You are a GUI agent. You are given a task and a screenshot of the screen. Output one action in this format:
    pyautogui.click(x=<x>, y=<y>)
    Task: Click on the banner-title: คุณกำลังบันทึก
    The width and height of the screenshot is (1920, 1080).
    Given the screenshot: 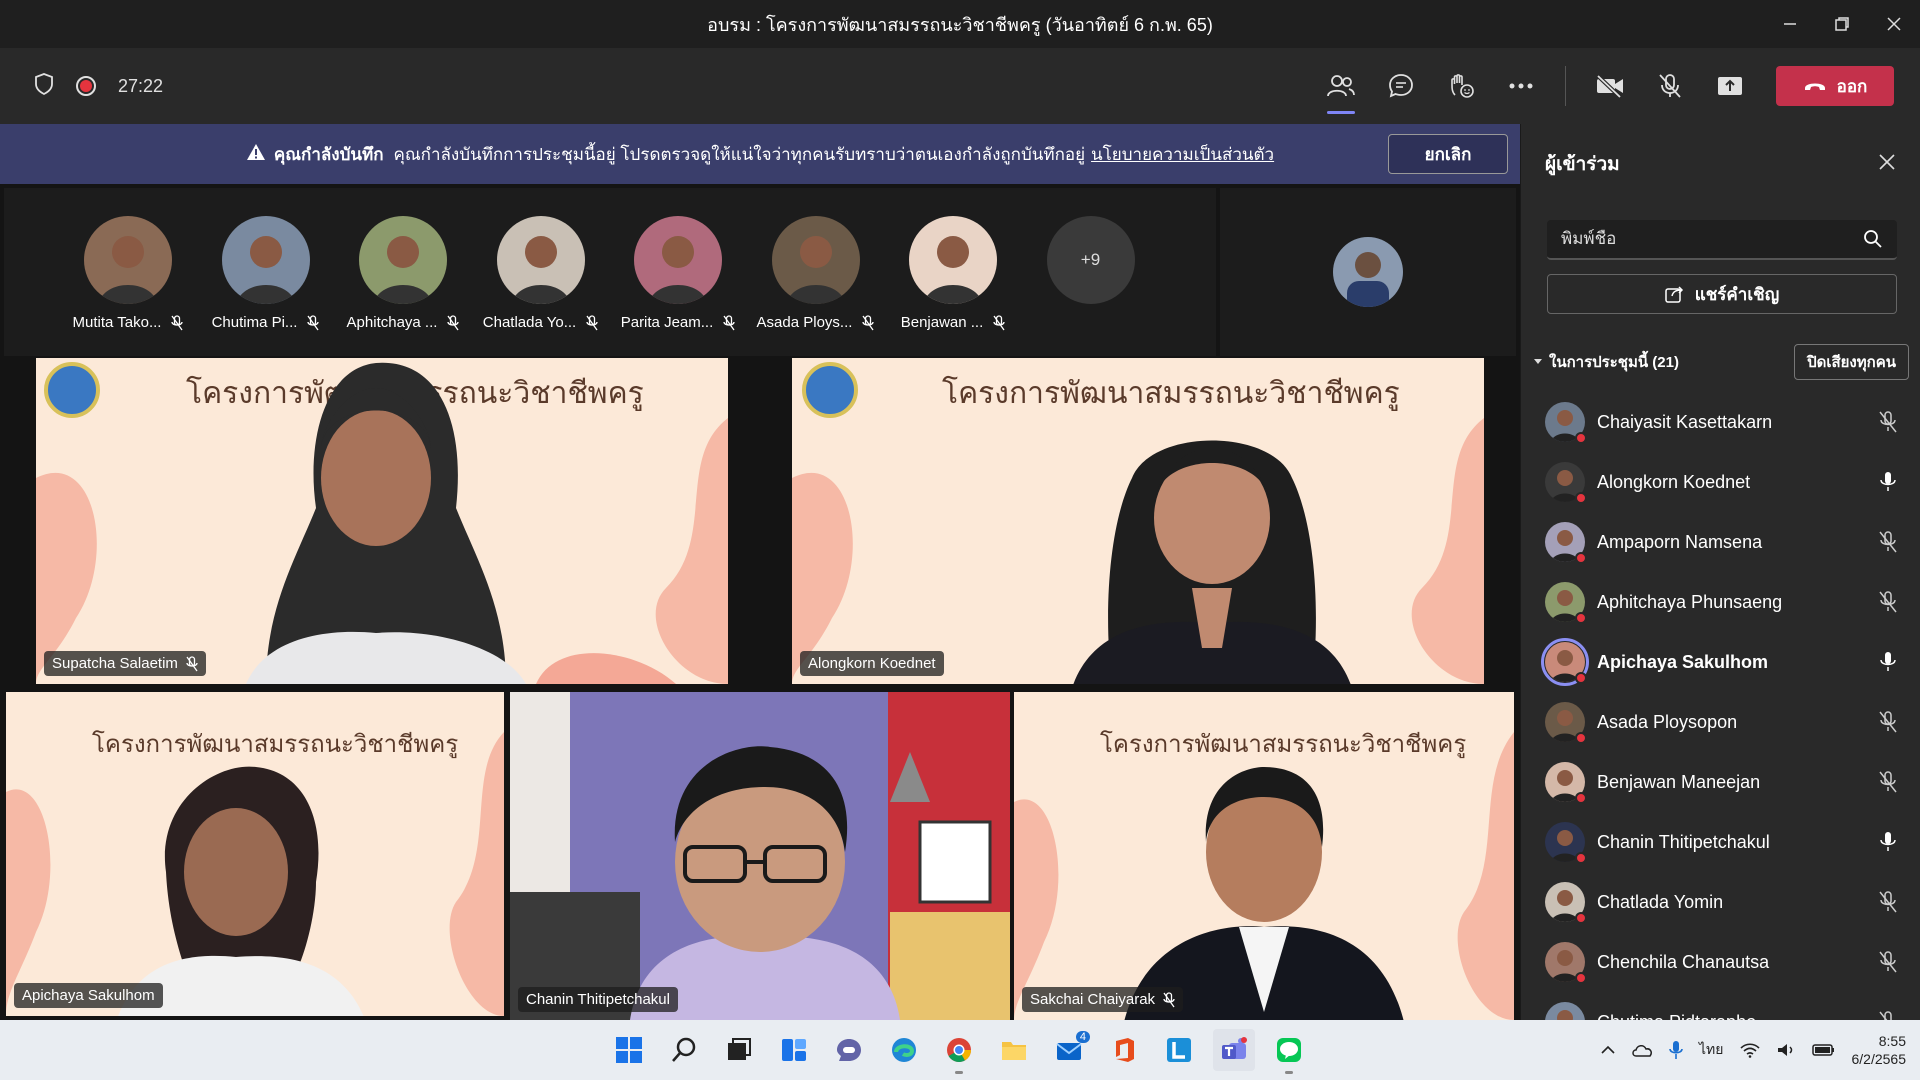 What is the action you would take?
    pyautogui.click(x=328, y=154)
    